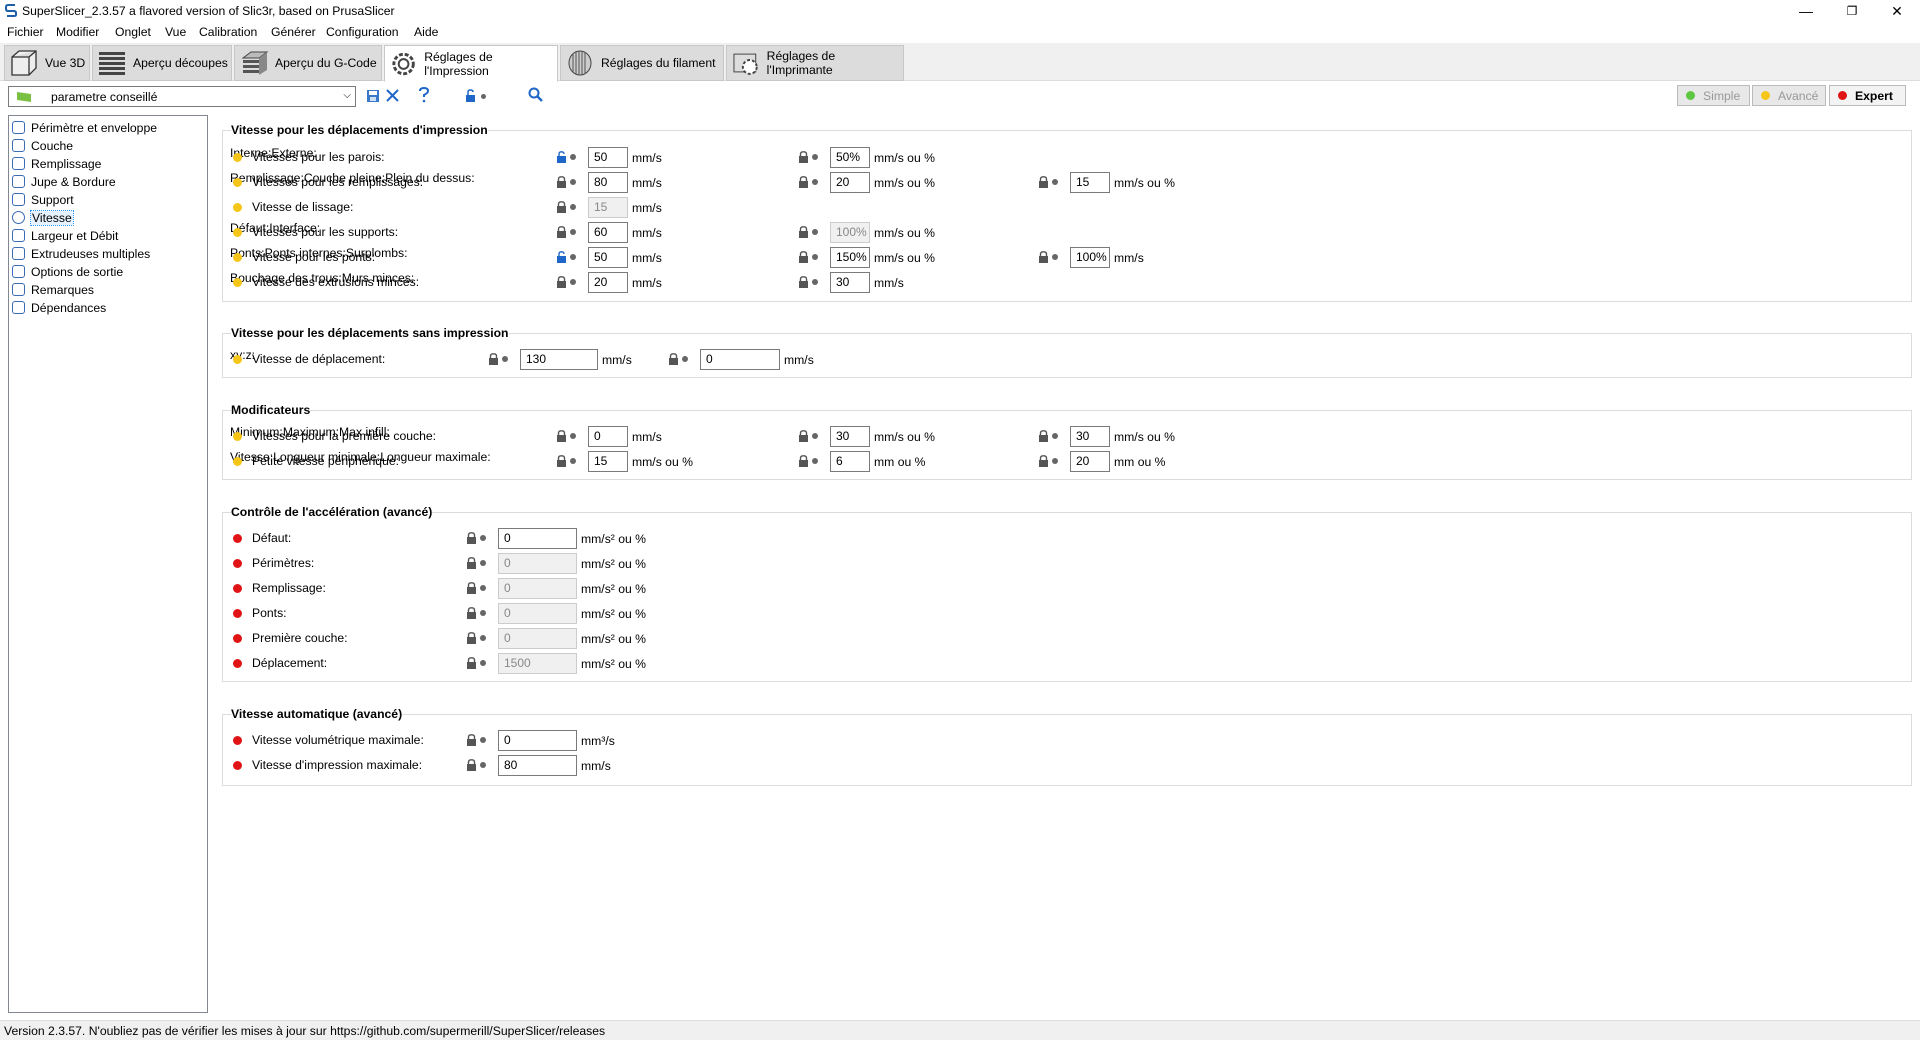  I want to click on mode-advanced-button: Avancé, so click(1789, 95).